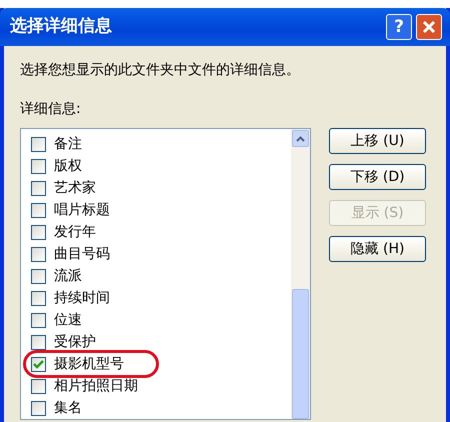  I want to click on close-icon, so click(429, 27).